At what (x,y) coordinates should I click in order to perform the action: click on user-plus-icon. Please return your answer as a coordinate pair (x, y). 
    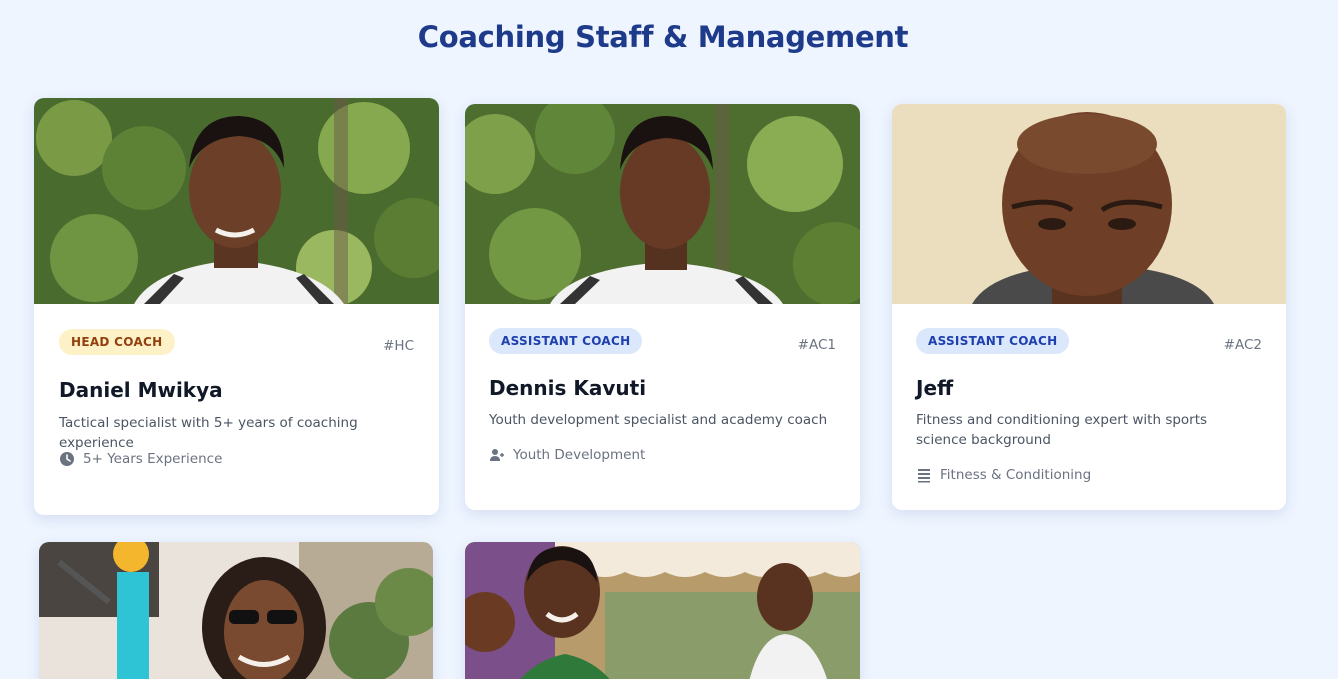
    Looking at the image, I should click on (497, 455).